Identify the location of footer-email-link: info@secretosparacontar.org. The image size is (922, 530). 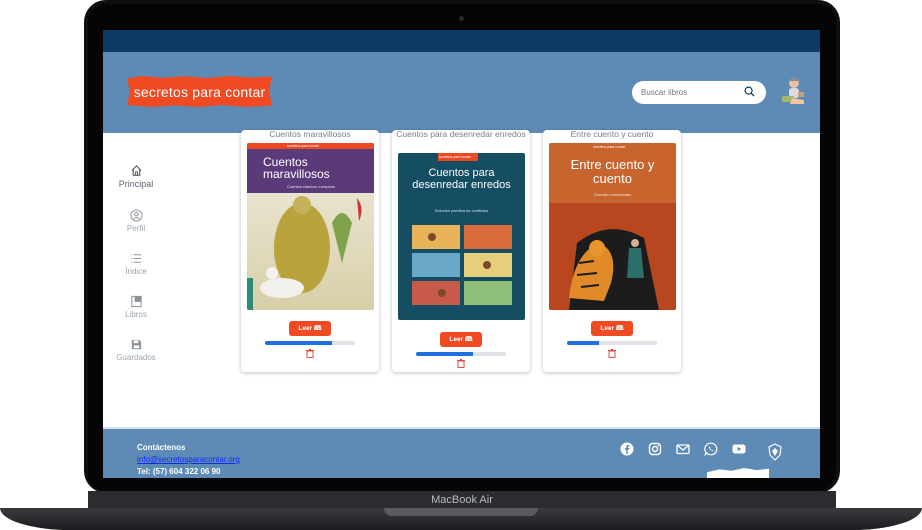
(188, 459).